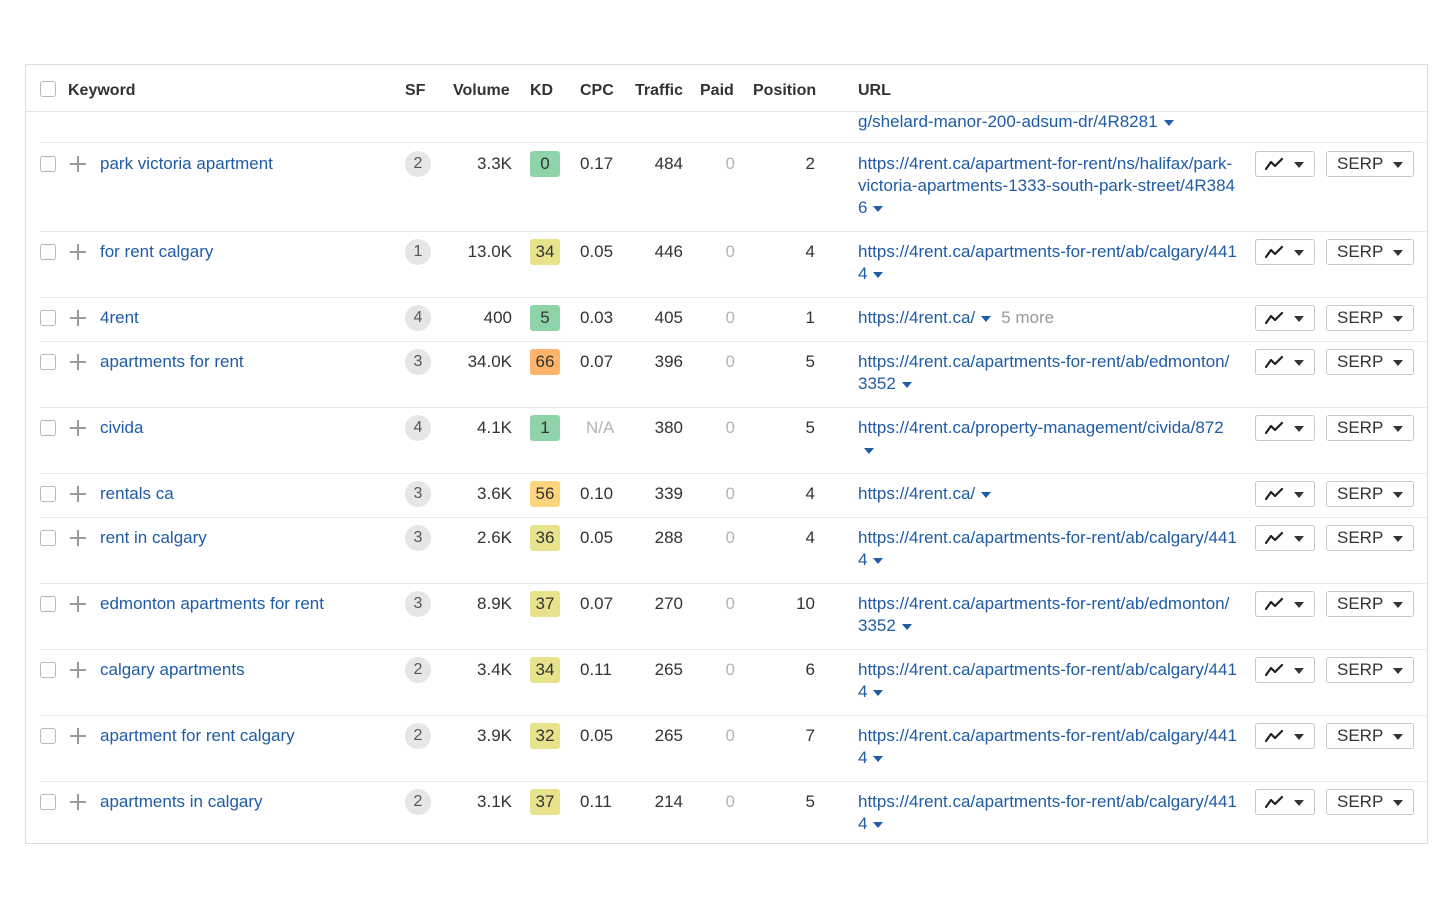 The image size is (1454, 910). Describe the element at coordinates (874, 91) in the screenshot. I see `col-url: URL` at that location.